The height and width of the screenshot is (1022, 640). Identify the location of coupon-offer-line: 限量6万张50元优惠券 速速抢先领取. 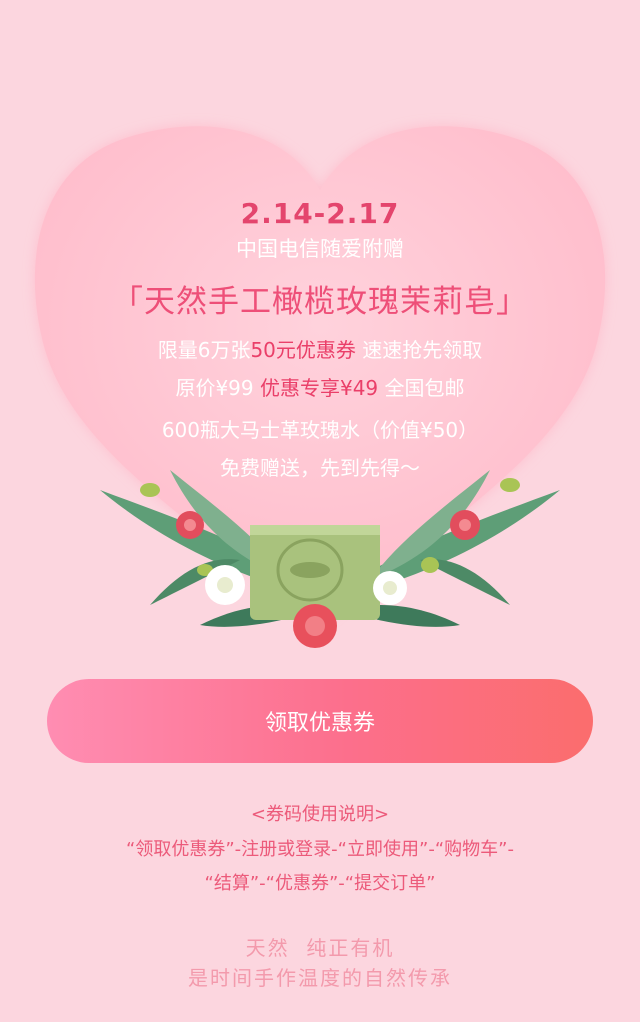
(320, 348).